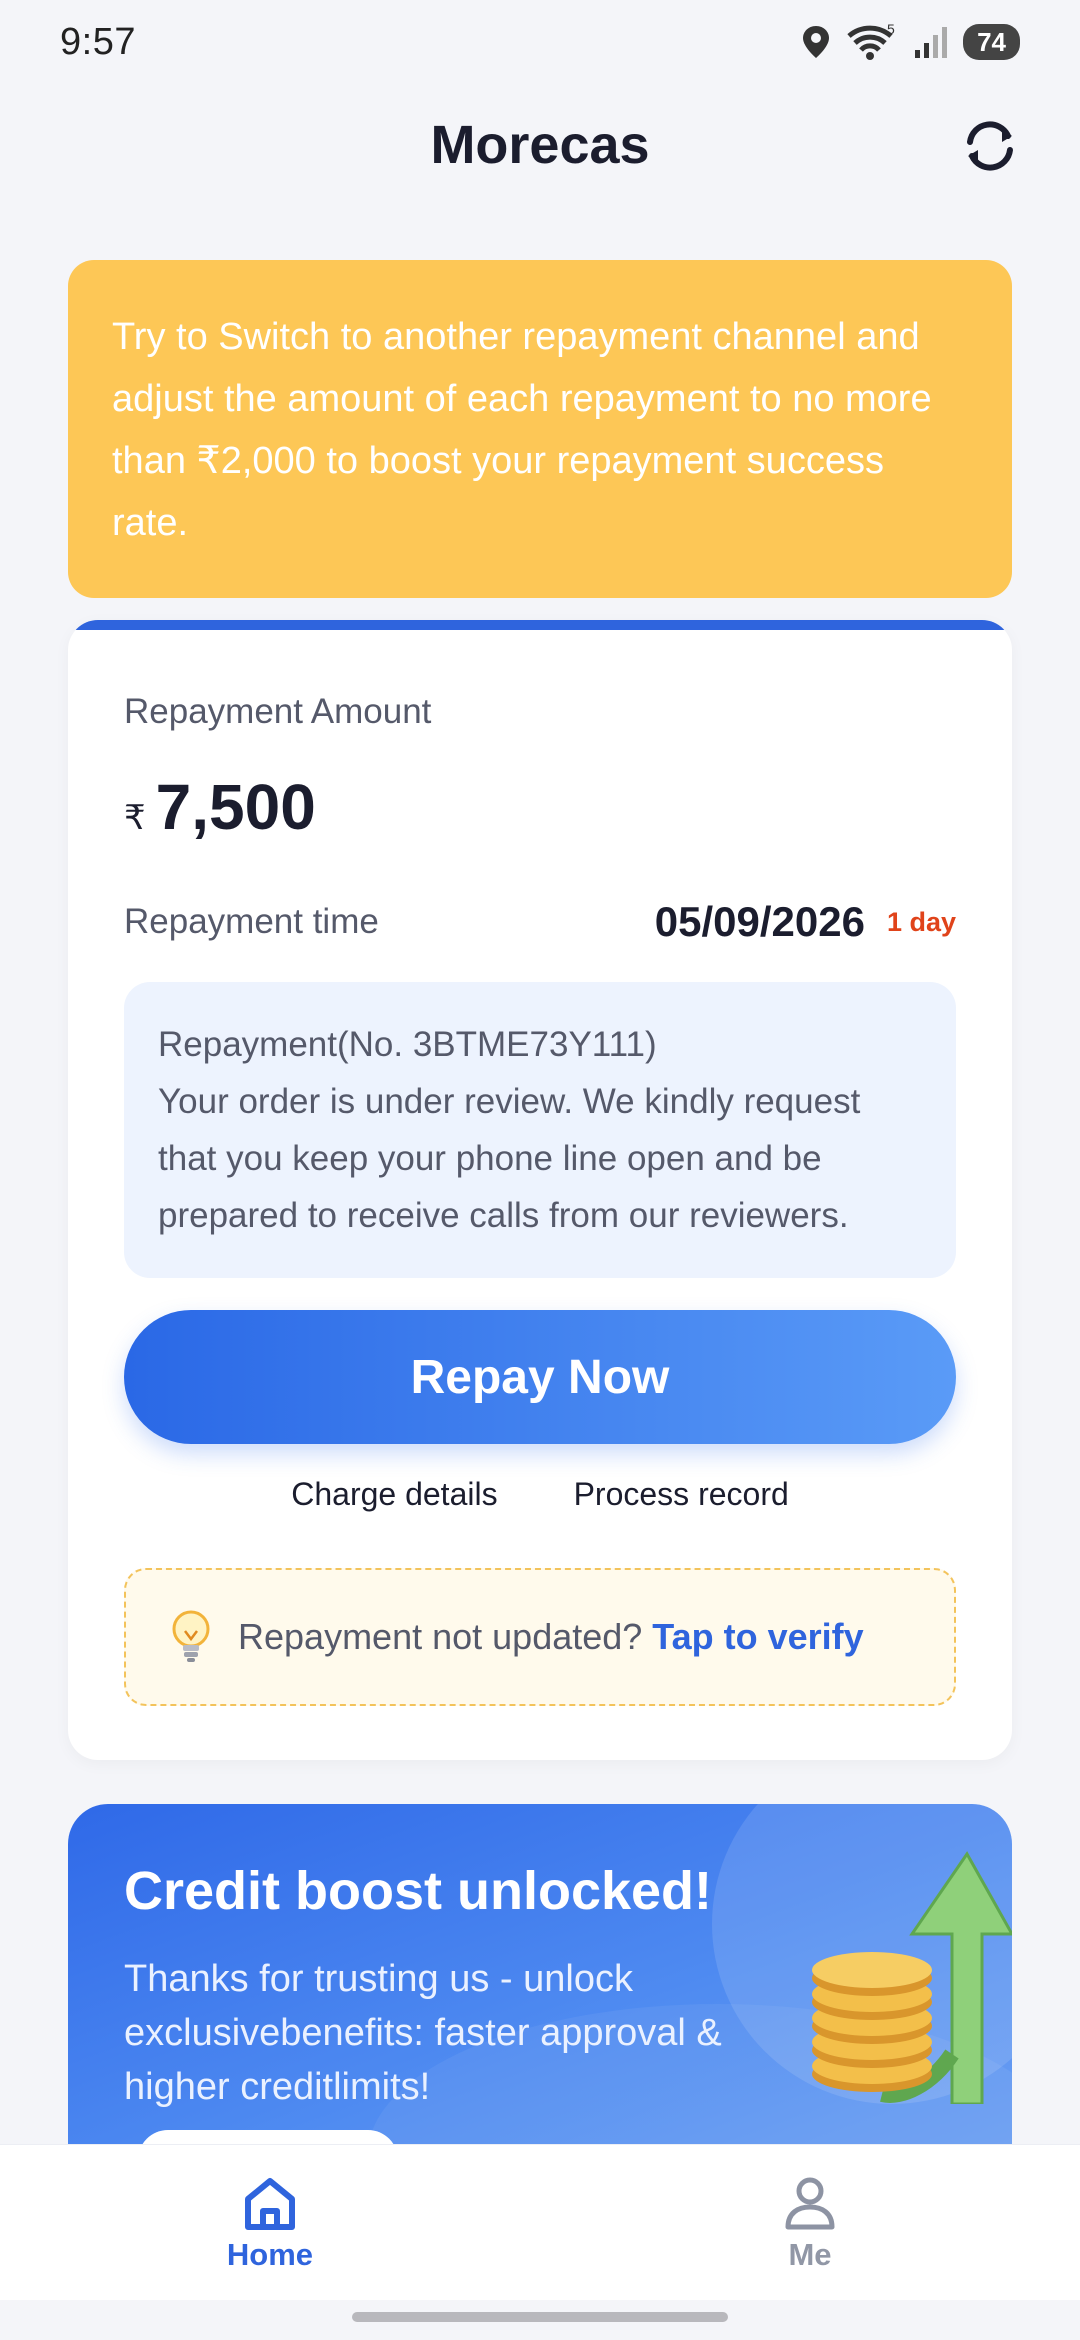 This screenshot has height=2340, width=1080. What do you see at coordinates (540, 42) in the screenshot?
I see `status-bar: 9:57 5 74` at bounding box center [540, 42].